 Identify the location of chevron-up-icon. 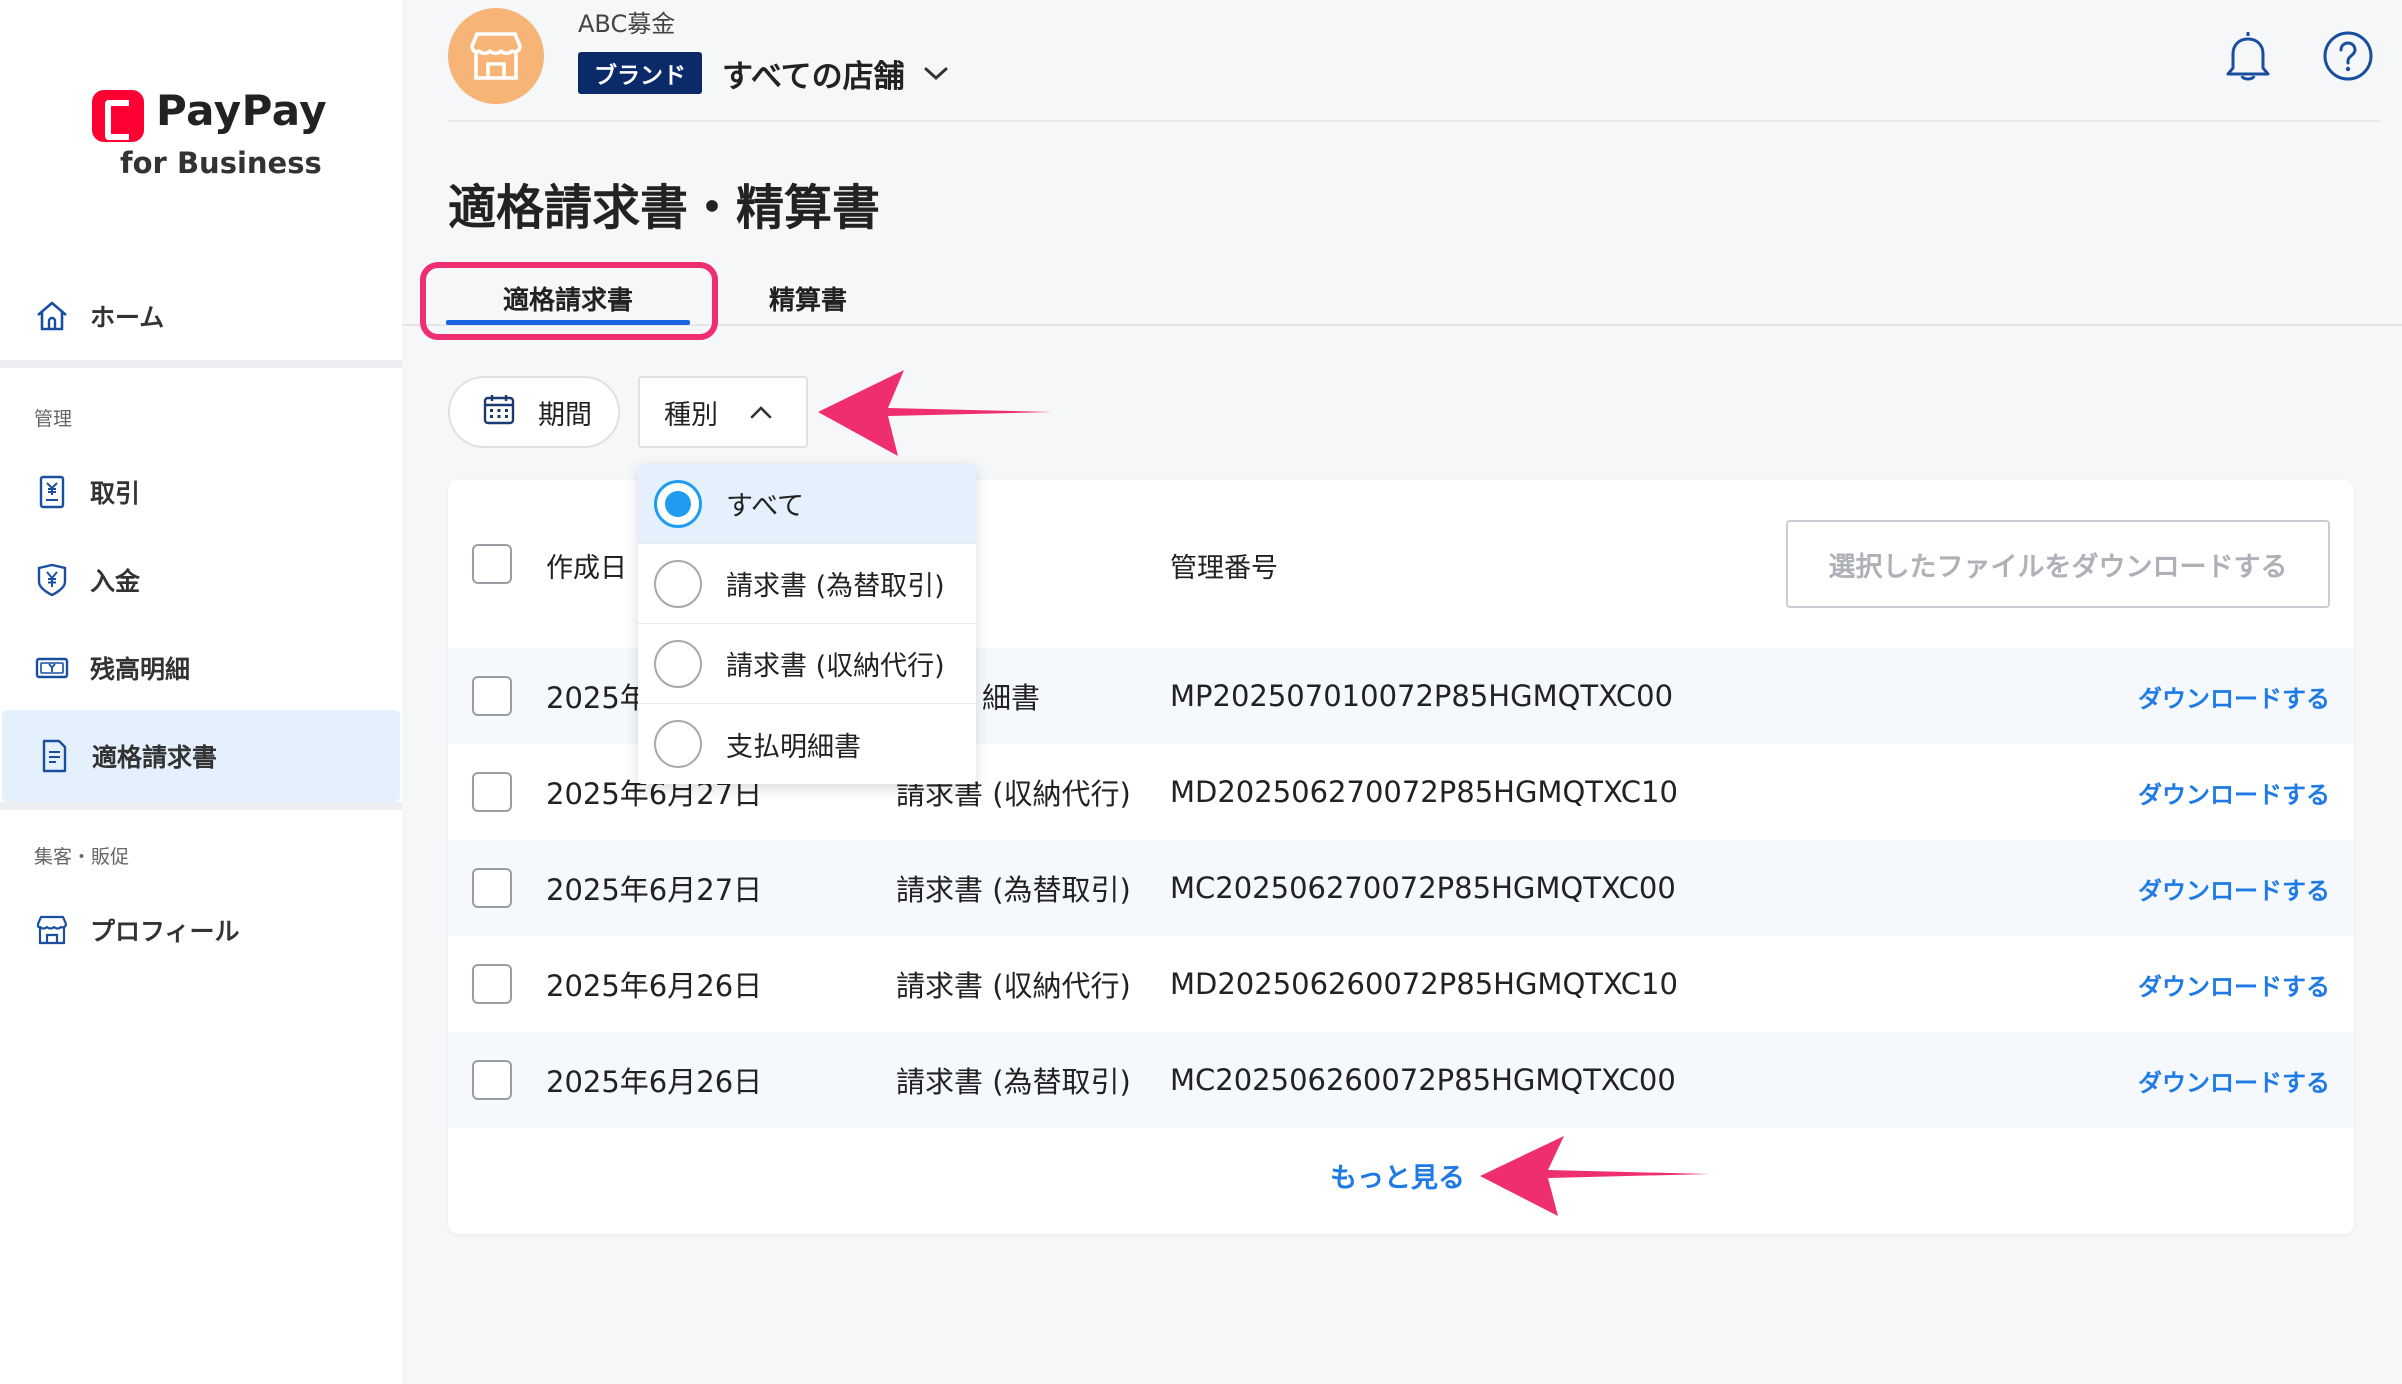
(761, 412).